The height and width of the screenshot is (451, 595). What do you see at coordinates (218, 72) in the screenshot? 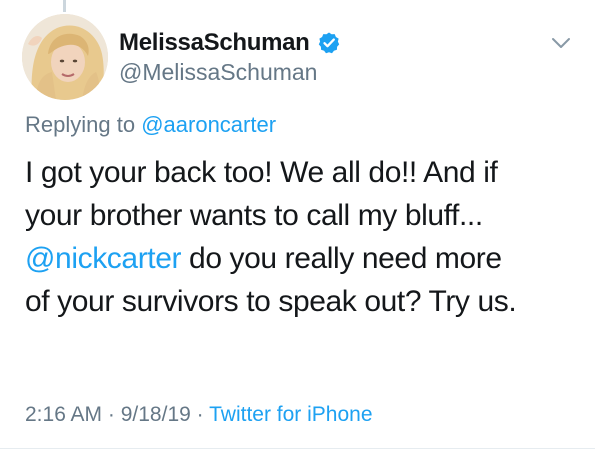
I see `user-handle: @MelissaSchuman` at bounding box center [218, 72].